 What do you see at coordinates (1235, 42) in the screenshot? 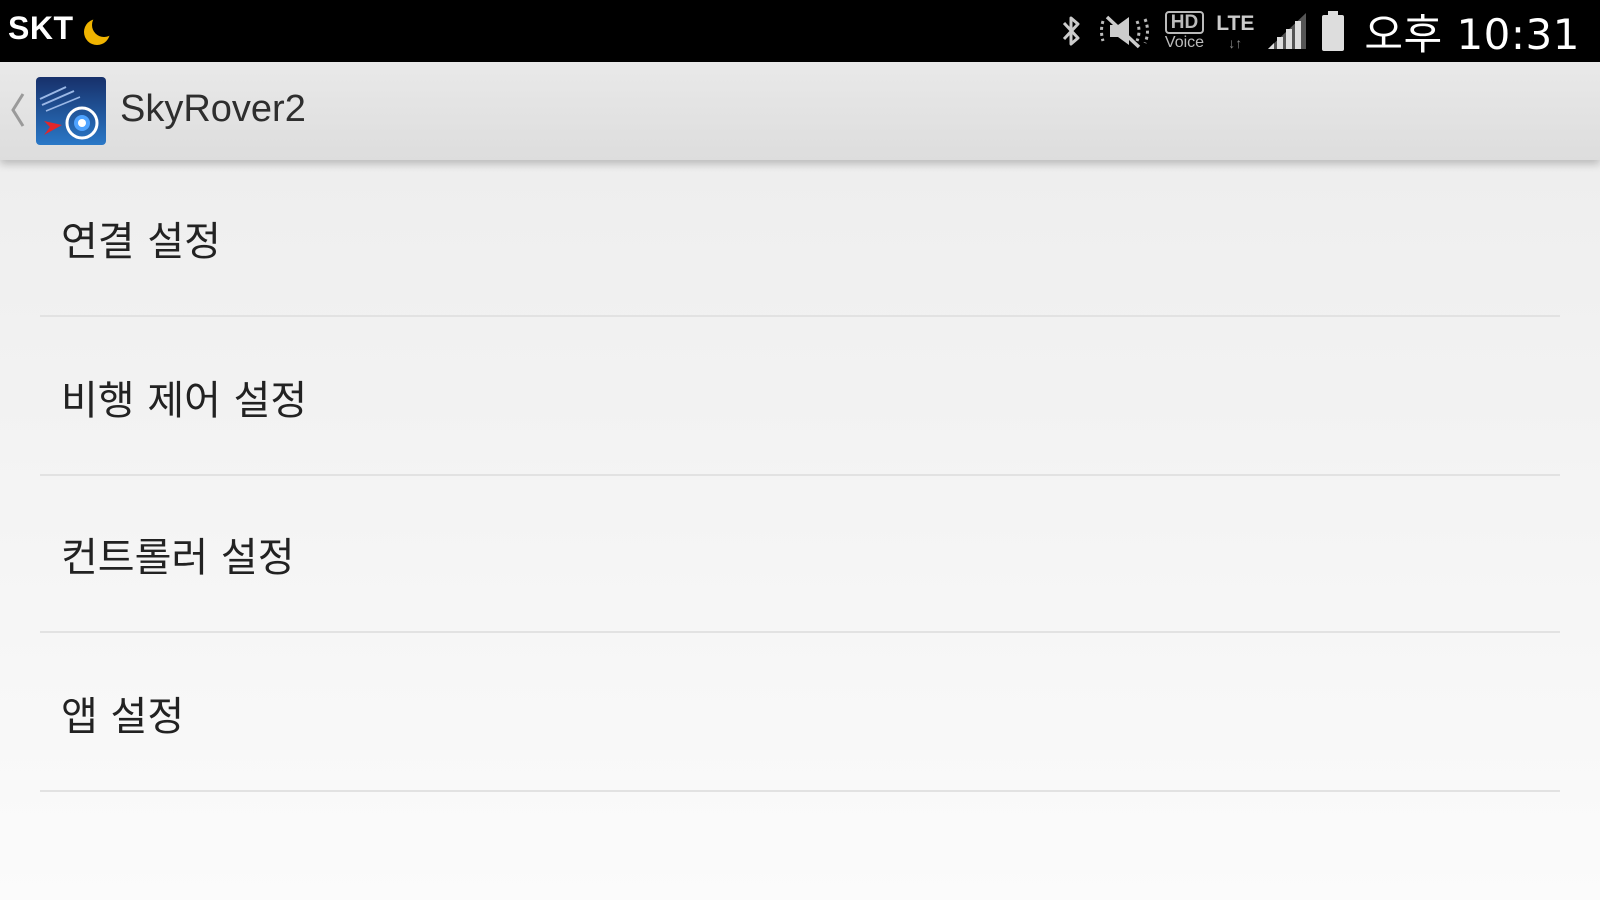
I see `lte-arrows: ↓↑` at bounding box center [1235, 42].